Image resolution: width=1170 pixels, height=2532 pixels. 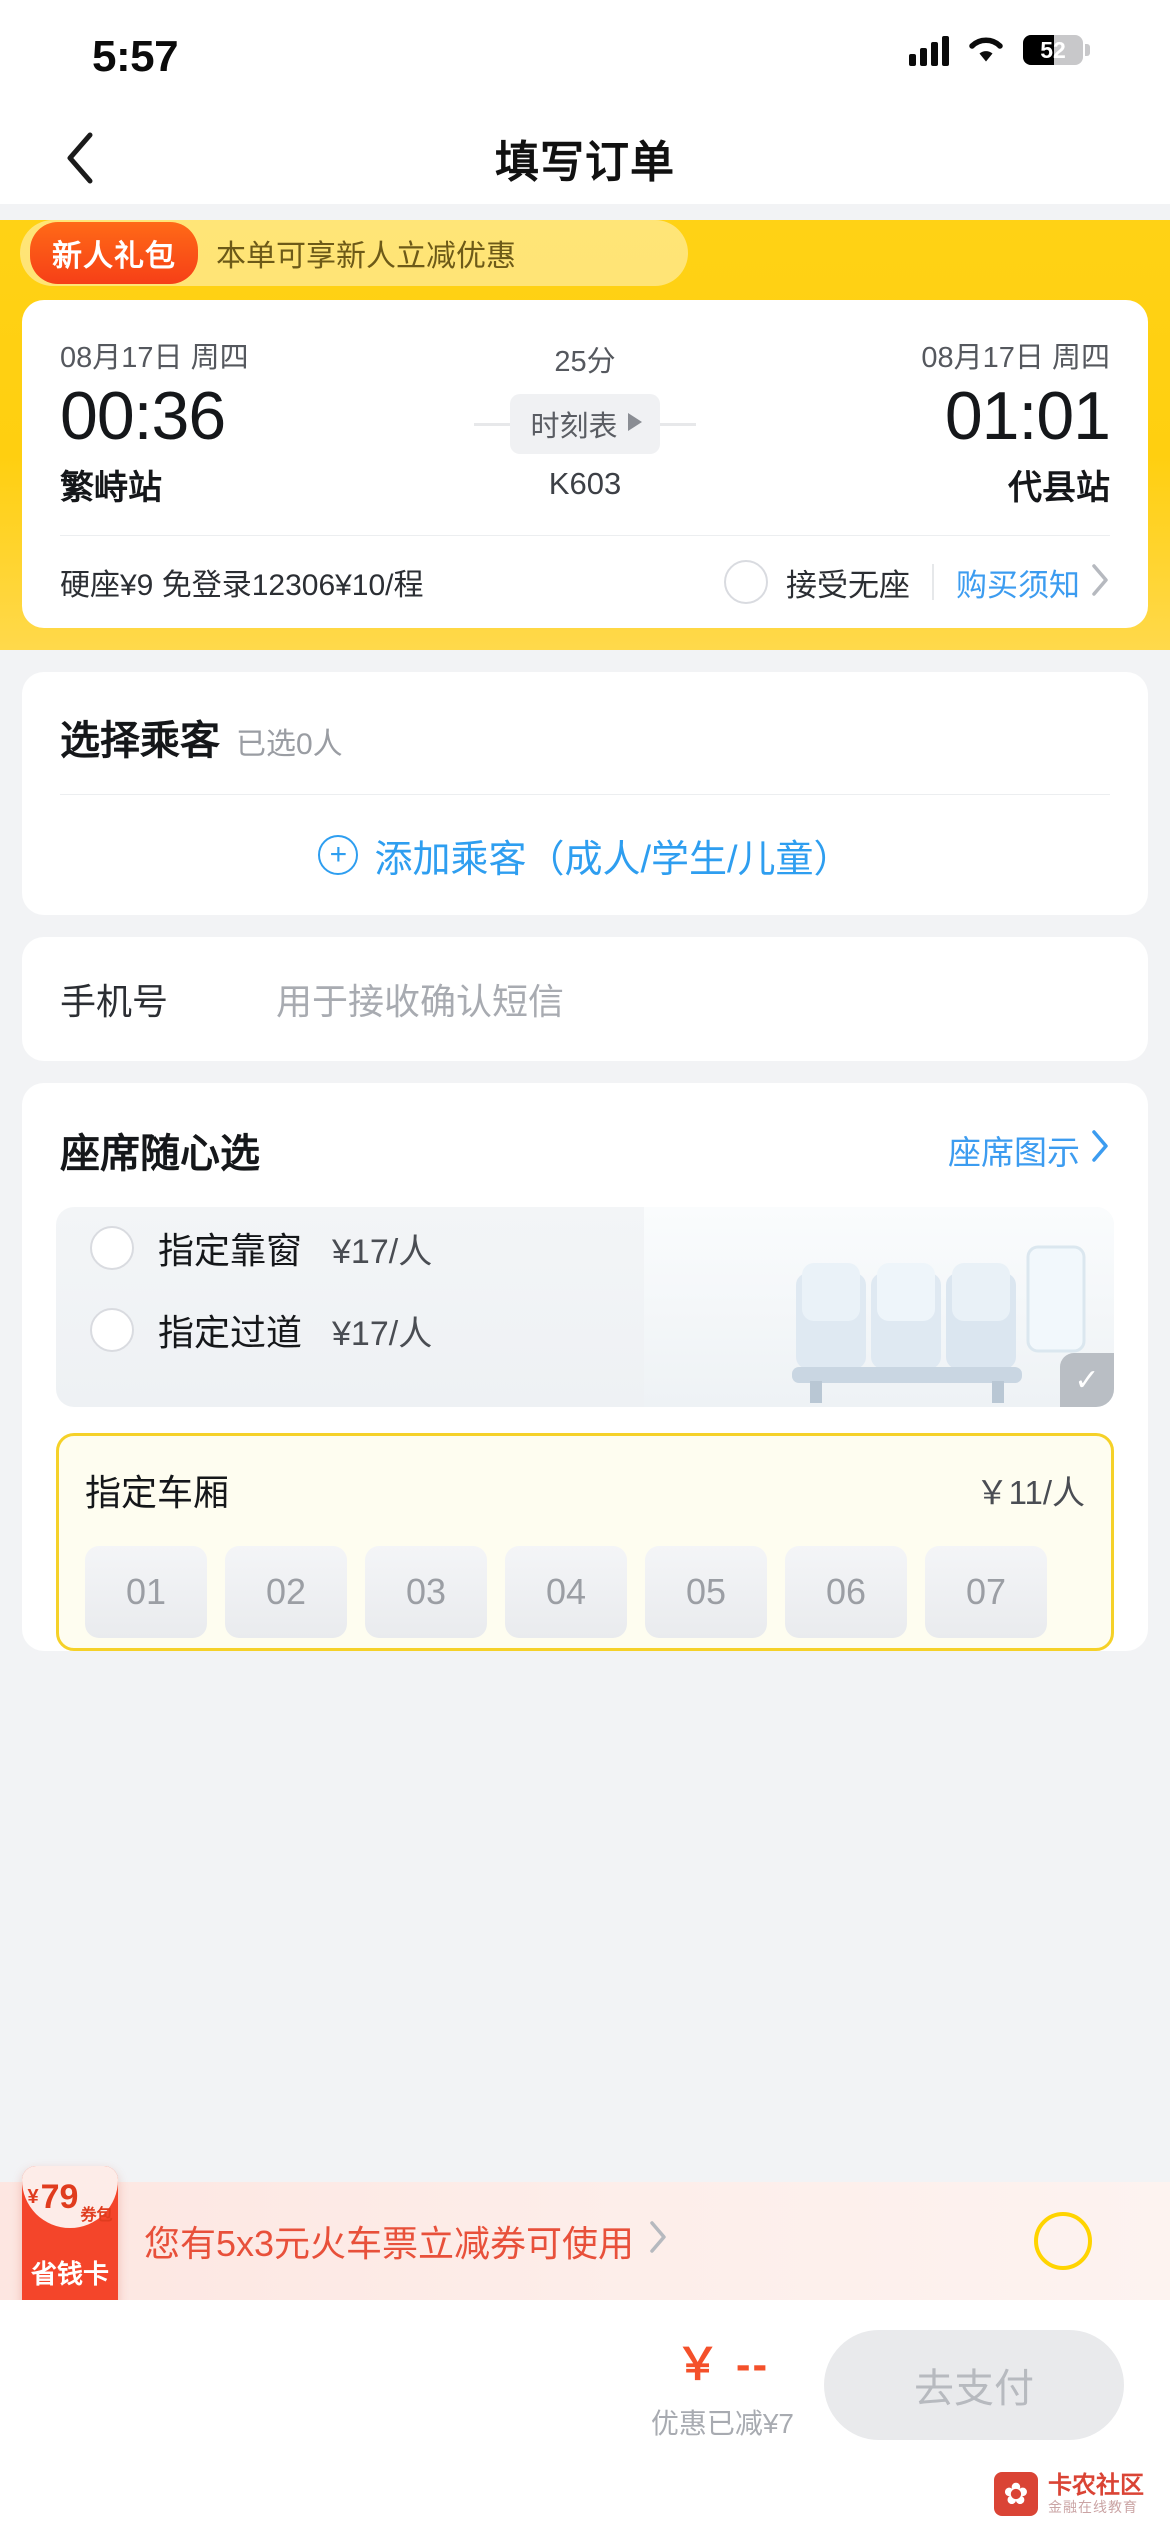 What do you see at coordinates (492, 424) in the screenshot?
I see `line-left` at bounding box center [492, 424].